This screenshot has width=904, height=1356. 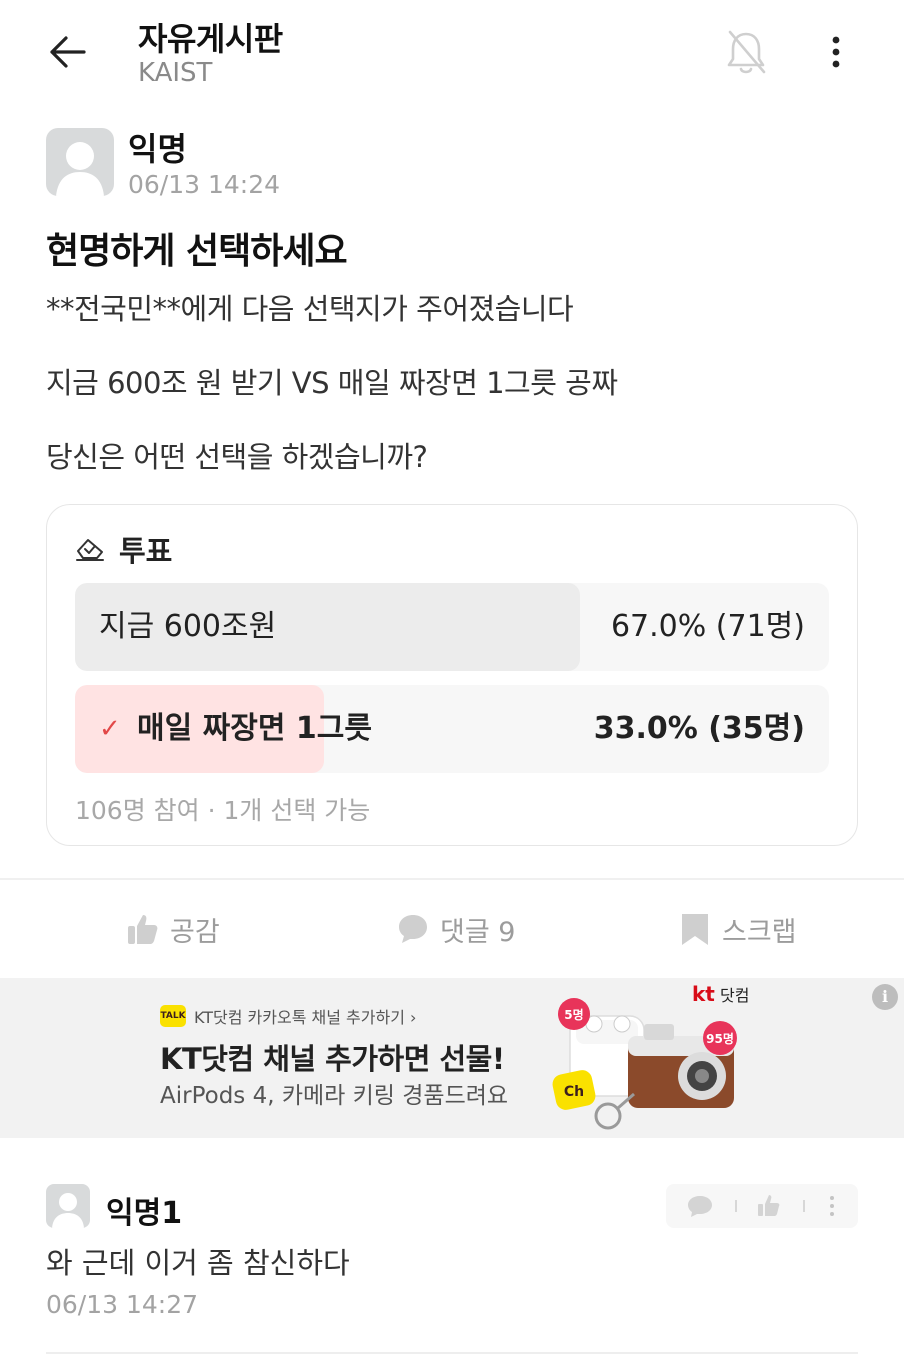 I want to click on section-divider, so click(x=452, y=879).